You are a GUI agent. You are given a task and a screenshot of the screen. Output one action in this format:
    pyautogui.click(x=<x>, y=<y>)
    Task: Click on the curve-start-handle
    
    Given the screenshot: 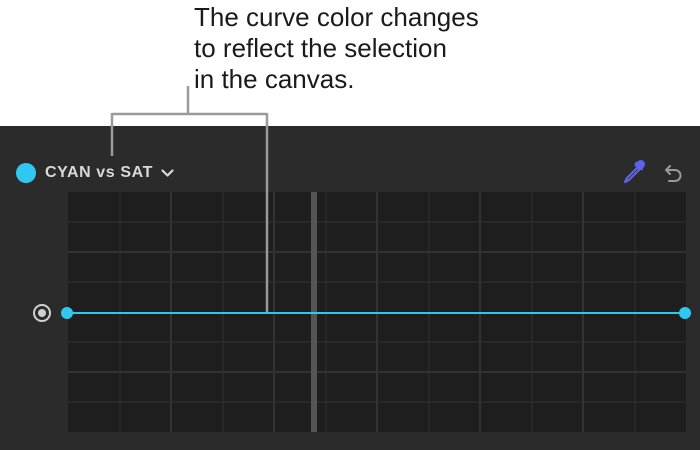 What is the action you would take?
    pyautogui.click(x=67, y=313)
    